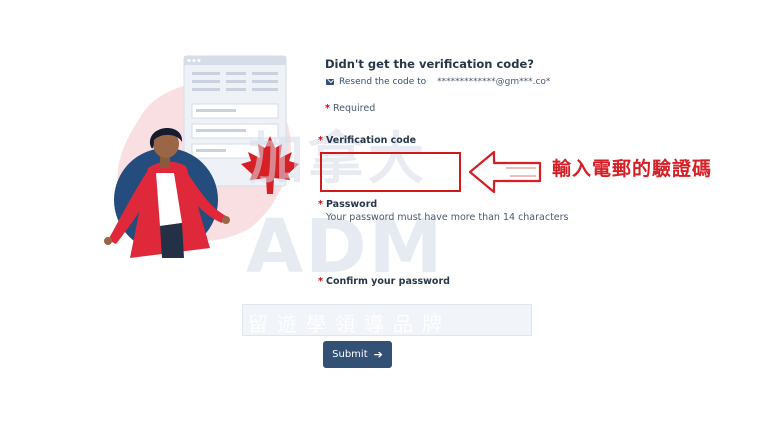 This screenshot has width=768, height=432. Describe the element at coordinates (378, 354) in the screenshot. I see `arrow-right-icon: ➔` at that location.